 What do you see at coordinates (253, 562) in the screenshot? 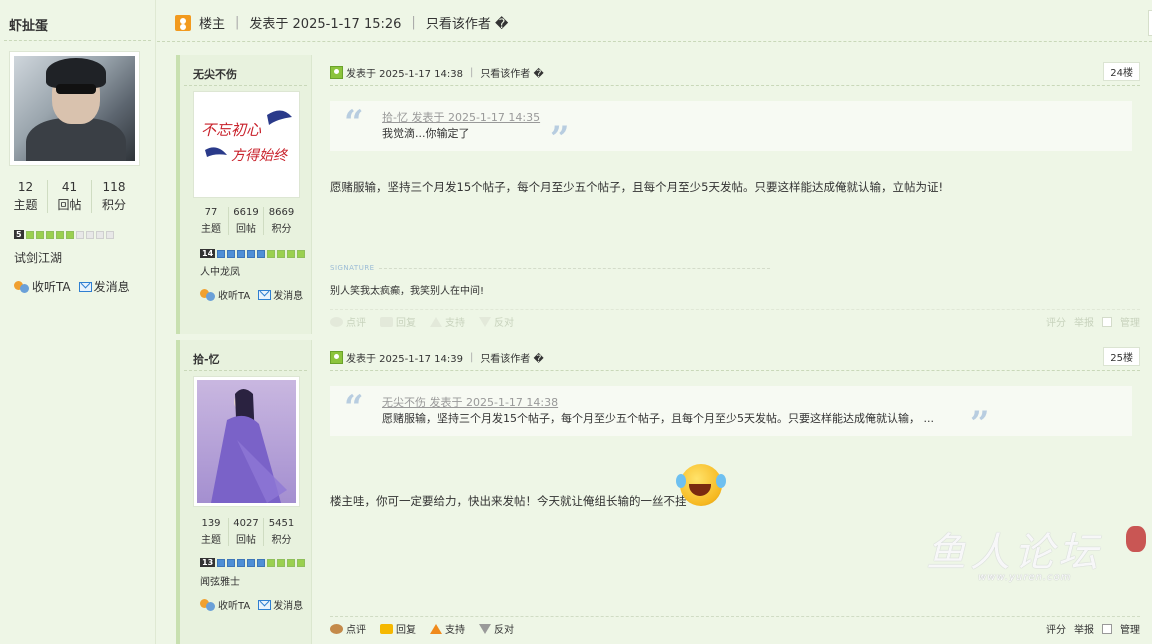
I see `post-level-bar: 13` at bounding box center [253, 562].